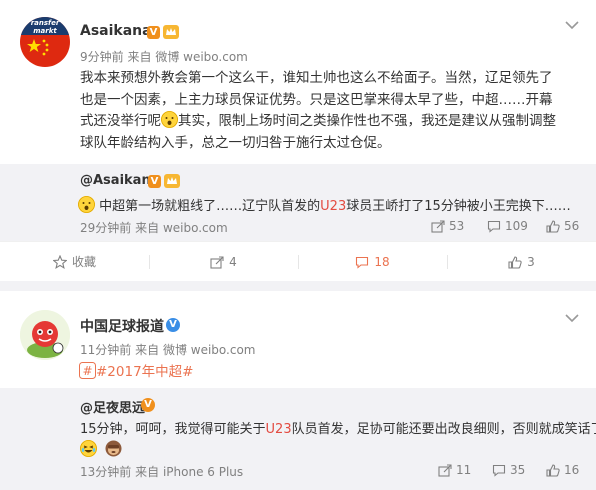 The image size is (596, 490). Describe the element at coordinates (572, 470) in the screenshot. I see `like-count: 16` at that location.